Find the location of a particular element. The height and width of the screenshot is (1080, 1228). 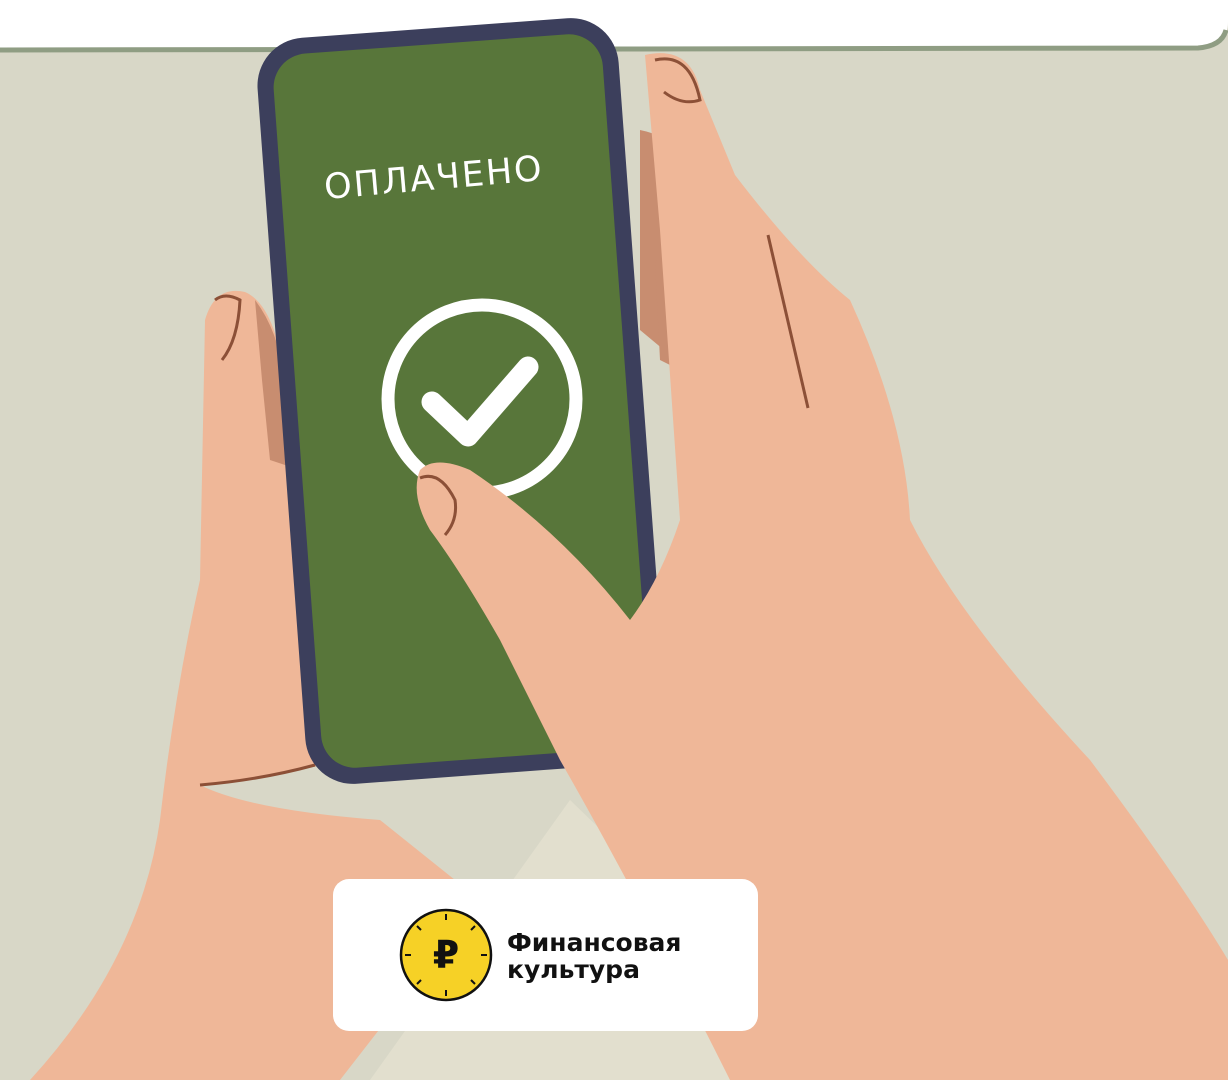

logo-card: ₽ Финансовая культура is located at coordinates (545, 955).